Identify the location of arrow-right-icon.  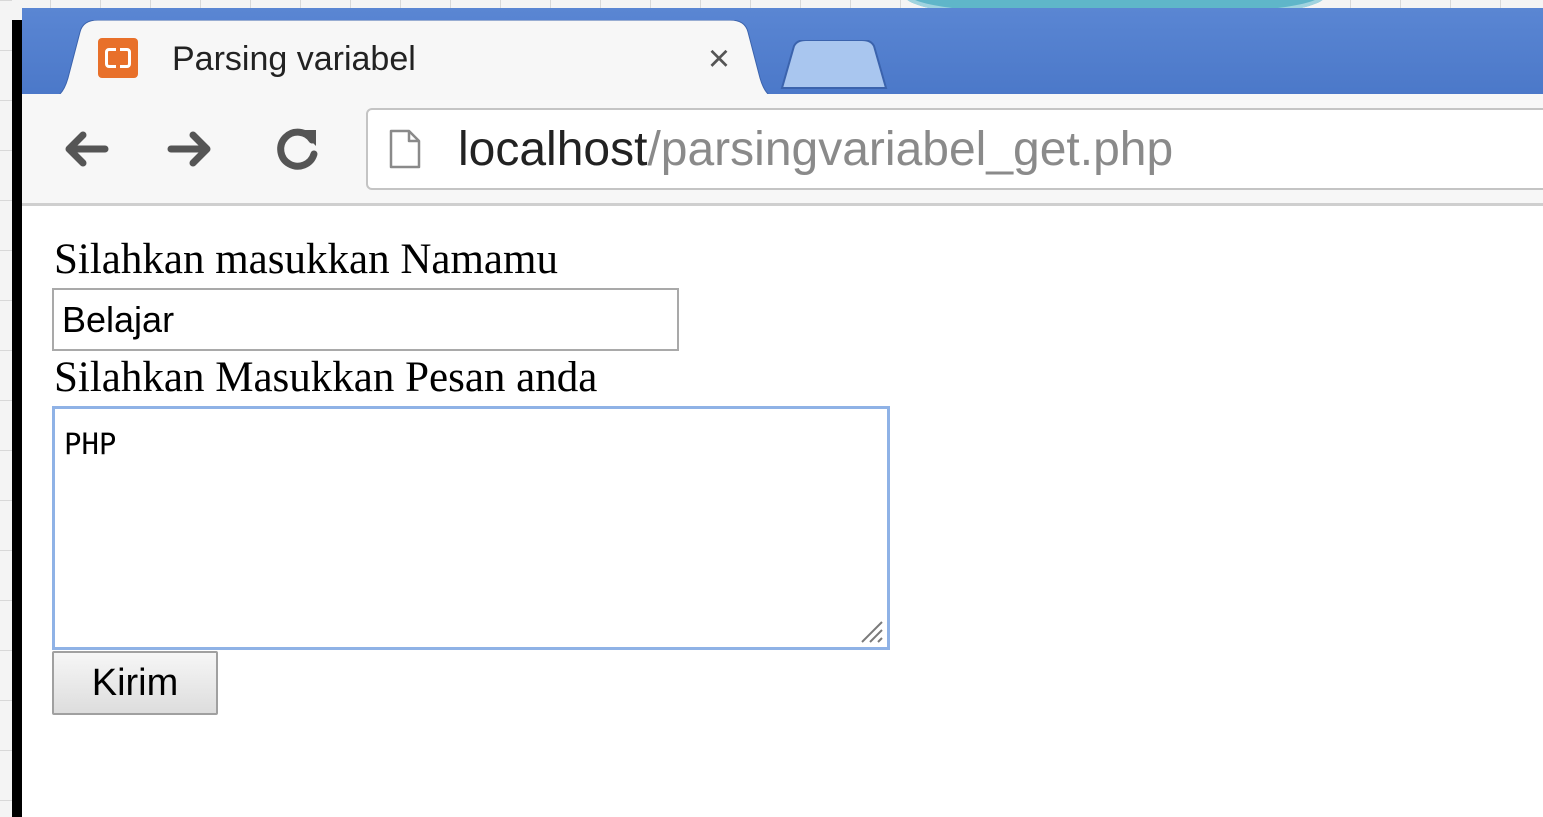
(189, 149).